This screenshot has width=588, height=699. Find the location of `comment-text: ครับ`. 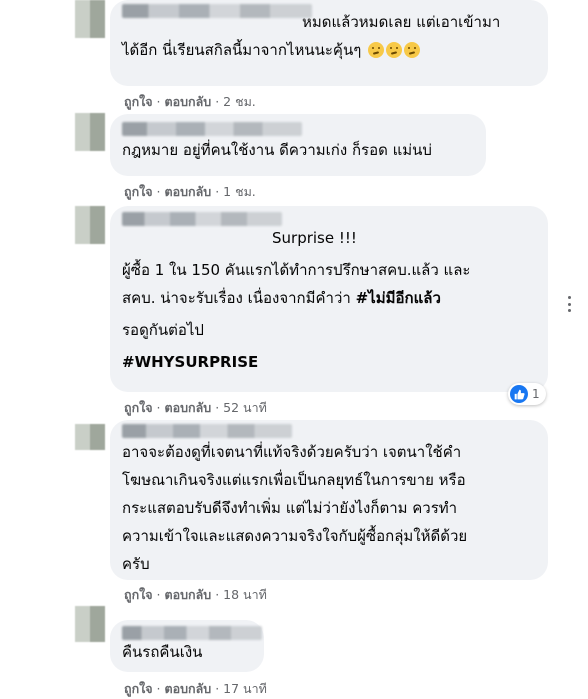

comment-text: ครับ is located at coordinates (136, 564).